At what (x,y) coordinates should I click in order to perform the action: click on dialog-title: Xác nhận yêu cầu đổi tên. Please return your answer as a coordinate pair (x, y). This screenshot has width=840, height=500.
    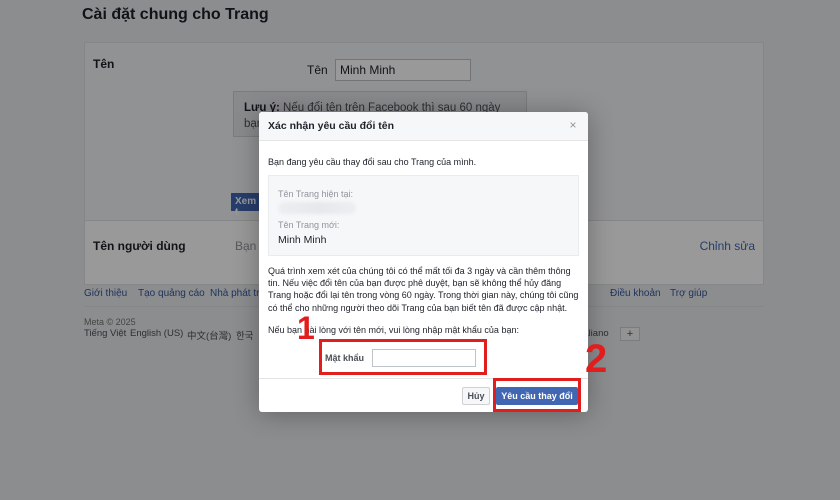
    Looking at the image, I should click on (331, 126).